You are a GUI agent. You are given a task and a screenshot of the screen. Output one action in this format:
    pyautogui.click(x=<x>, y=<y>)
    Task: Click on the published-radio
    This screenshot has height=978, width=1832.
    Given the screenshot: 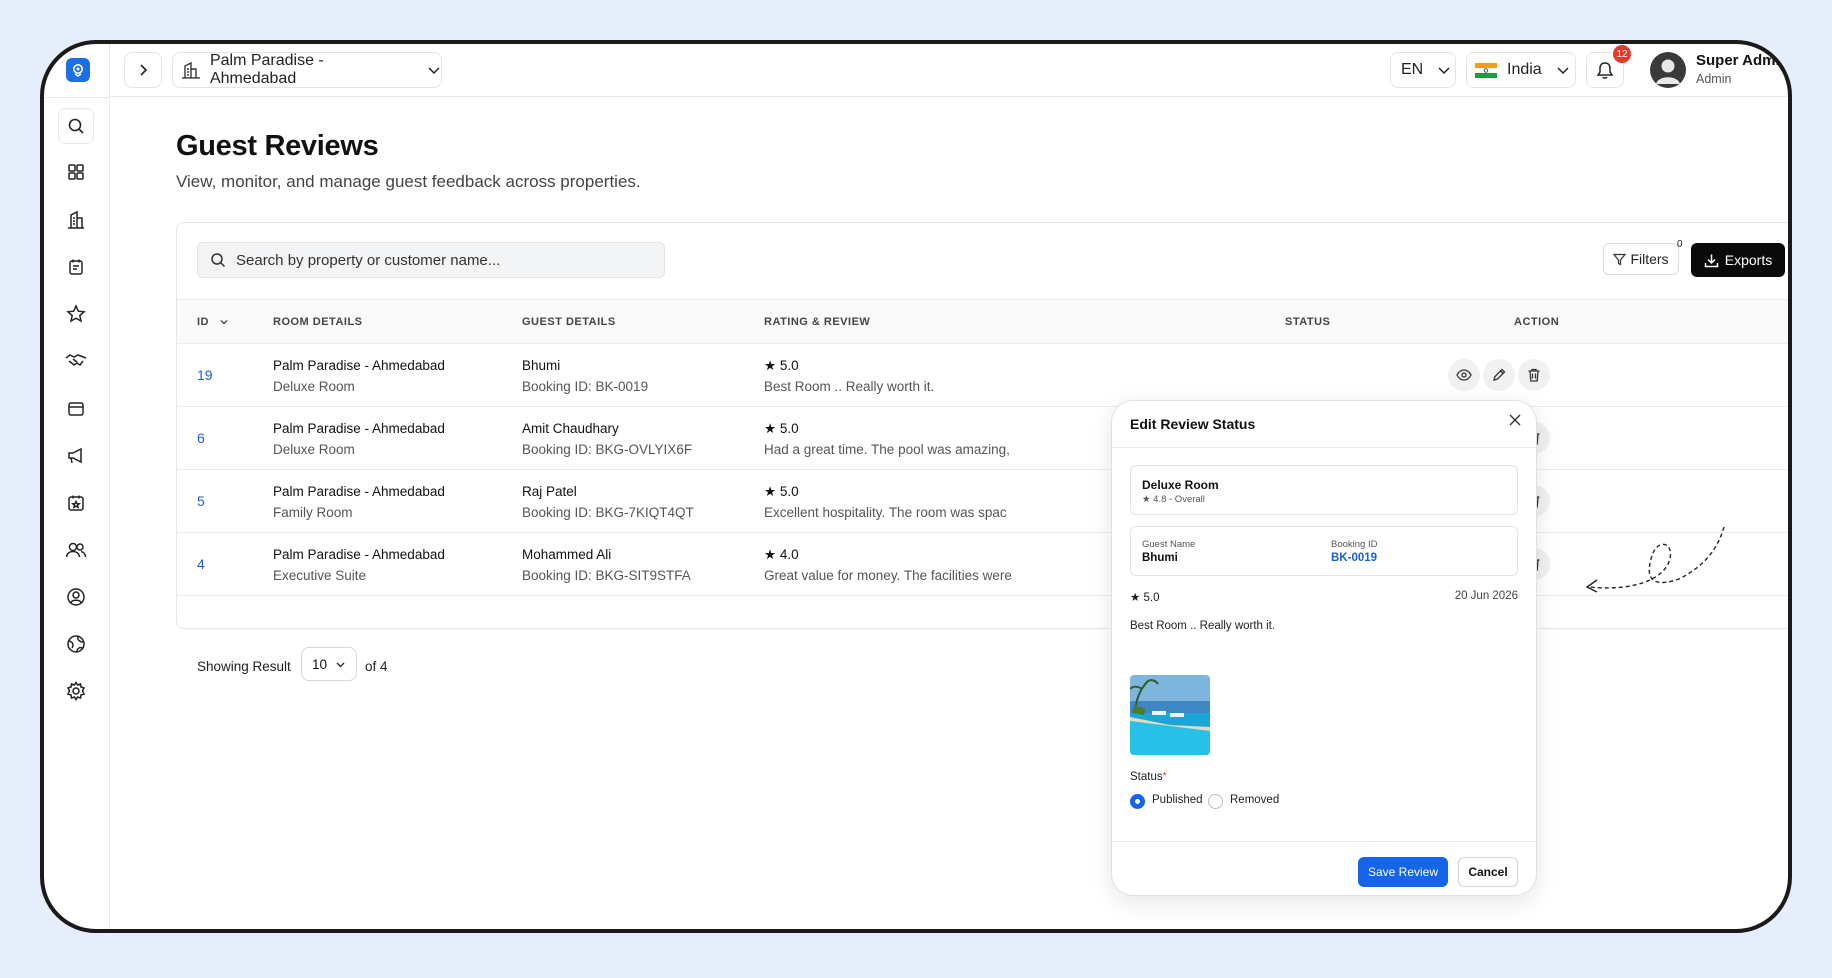 What is the action you would take?
    pyautogui.click(x=1137, y=801)
    